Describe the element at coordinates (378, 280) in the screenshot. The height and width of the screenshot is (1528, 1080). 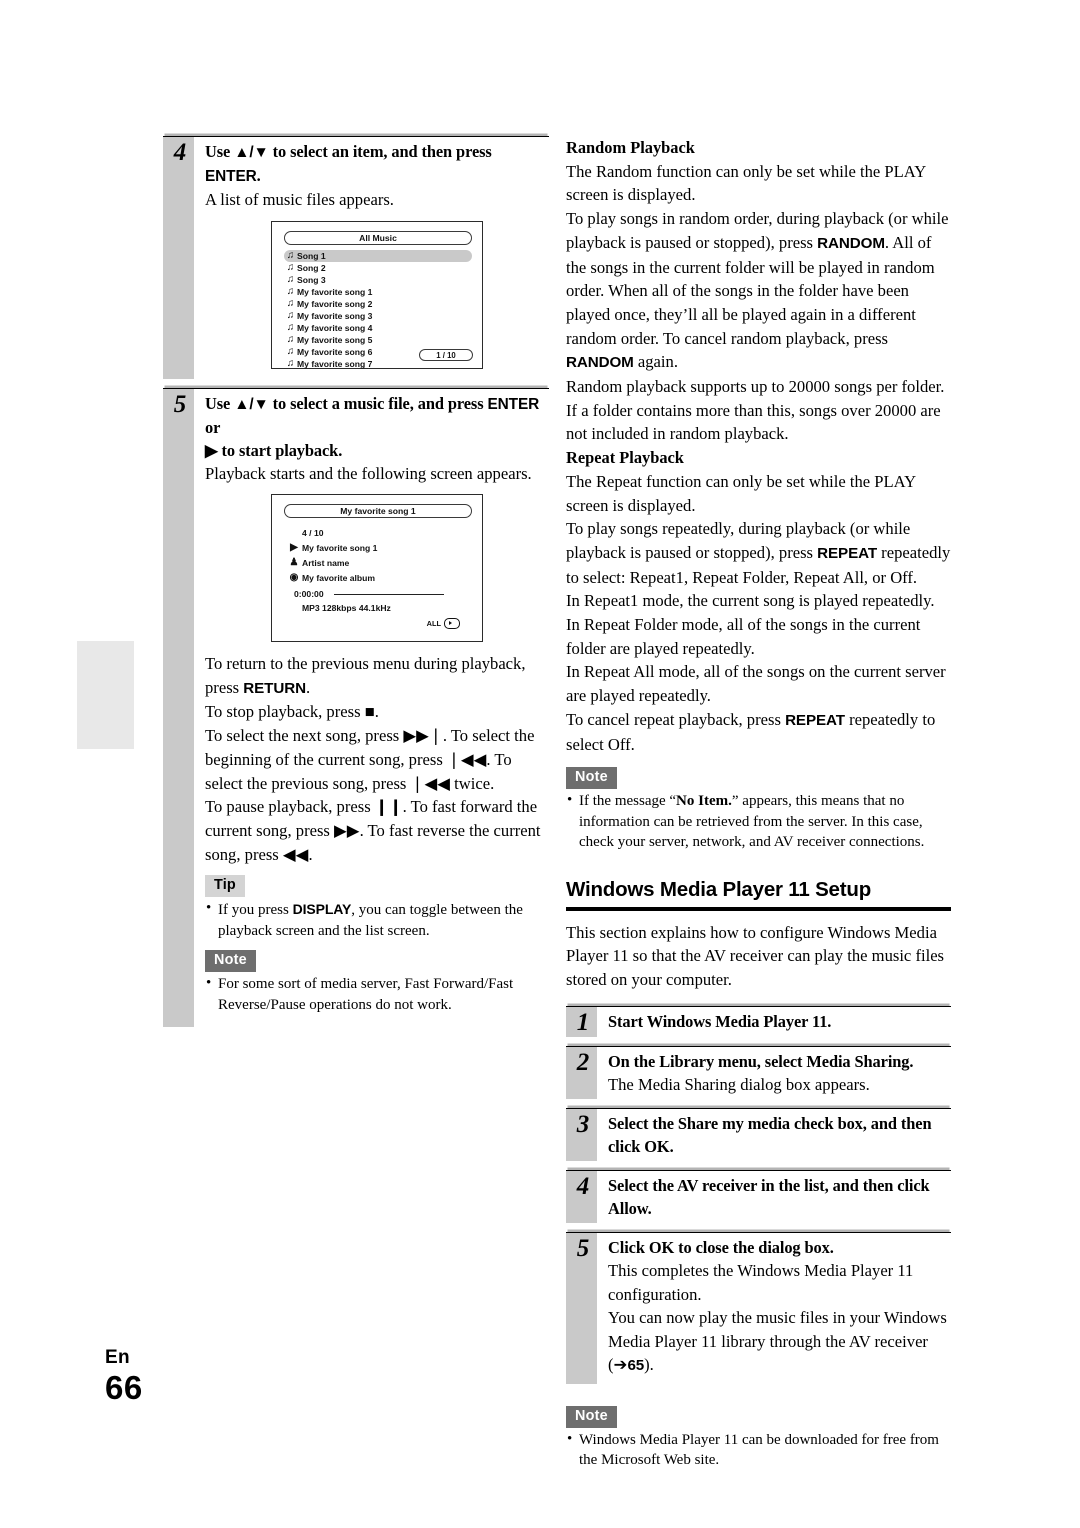
I see `list-item: ♫ Song 3` at that location.